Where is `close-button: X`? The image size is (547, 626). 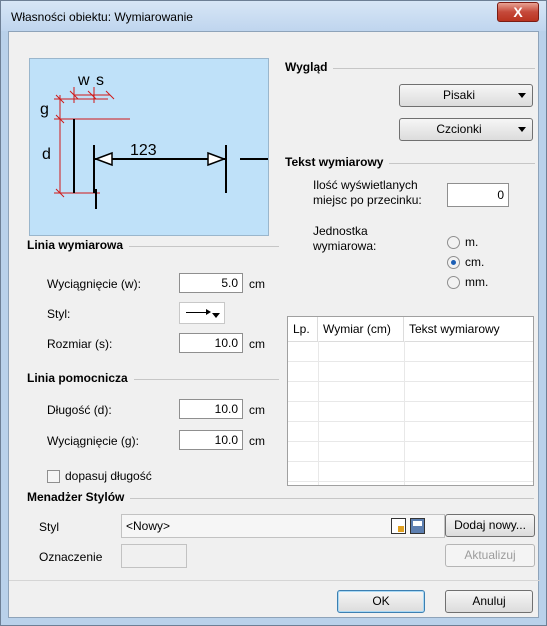 close-button: X is located at coordinates (518, 12).